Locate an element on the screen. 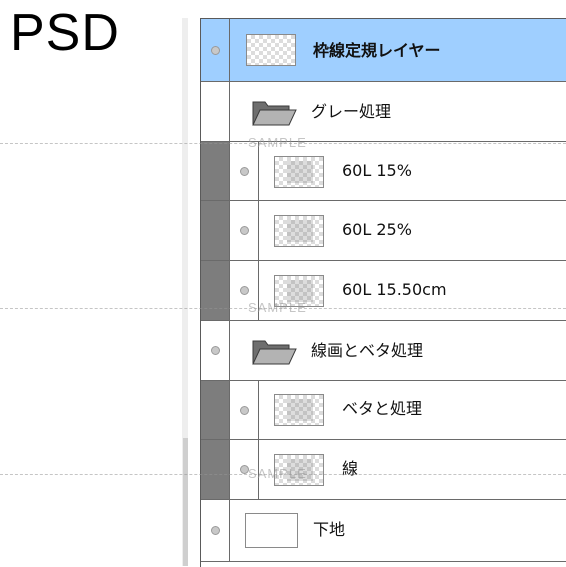 This screenshot has height=567, width=566. layer-name: 60L 15.50cm is located at coordinates (394, 289).